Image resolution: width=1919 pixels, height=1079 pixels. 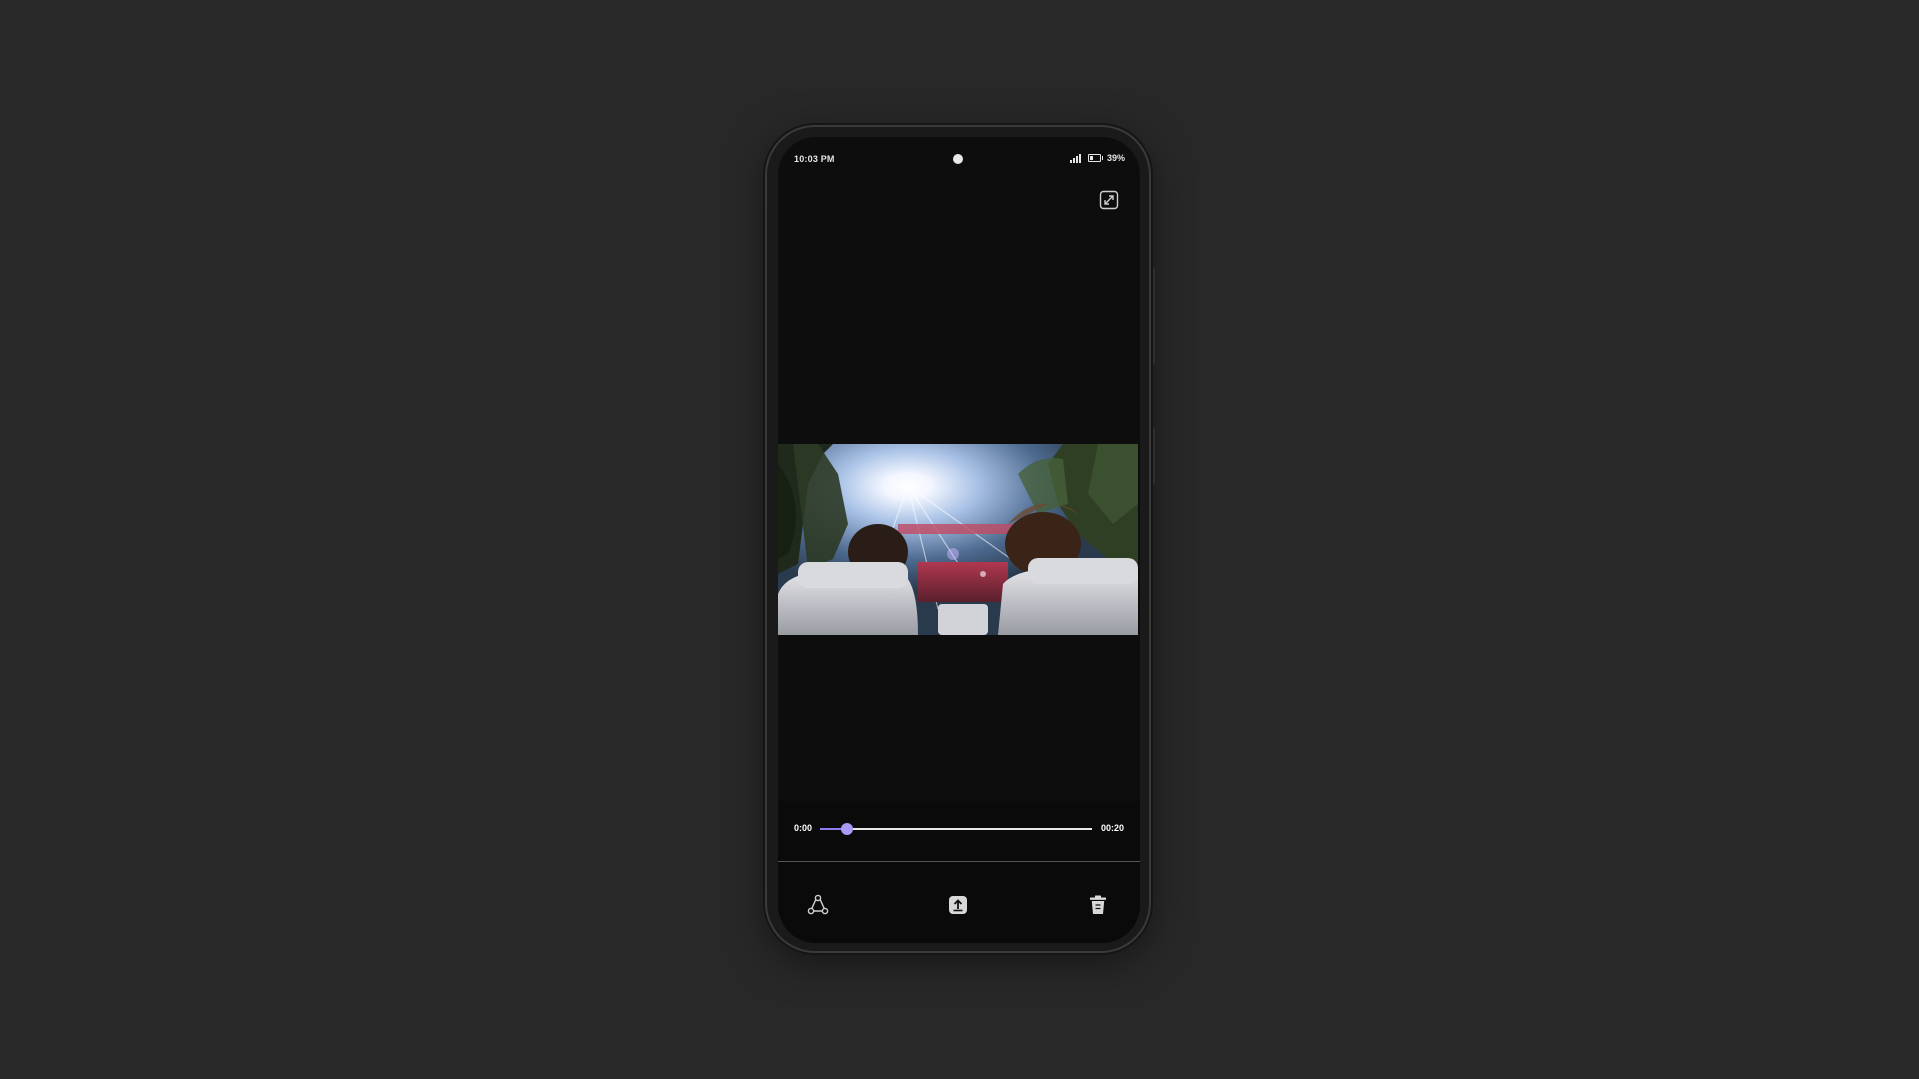 I want to click on bottom-action-bar, so click(x=959, y=906).